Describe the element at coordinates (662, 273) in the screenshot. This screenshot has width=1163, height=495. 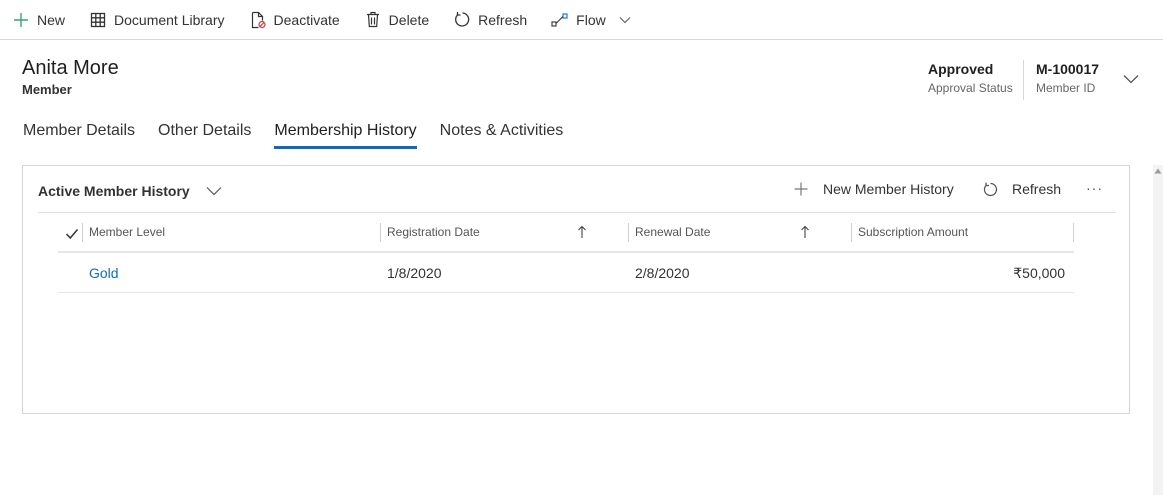
I see `cell-renewal-date: 2/8/2020` at that location.